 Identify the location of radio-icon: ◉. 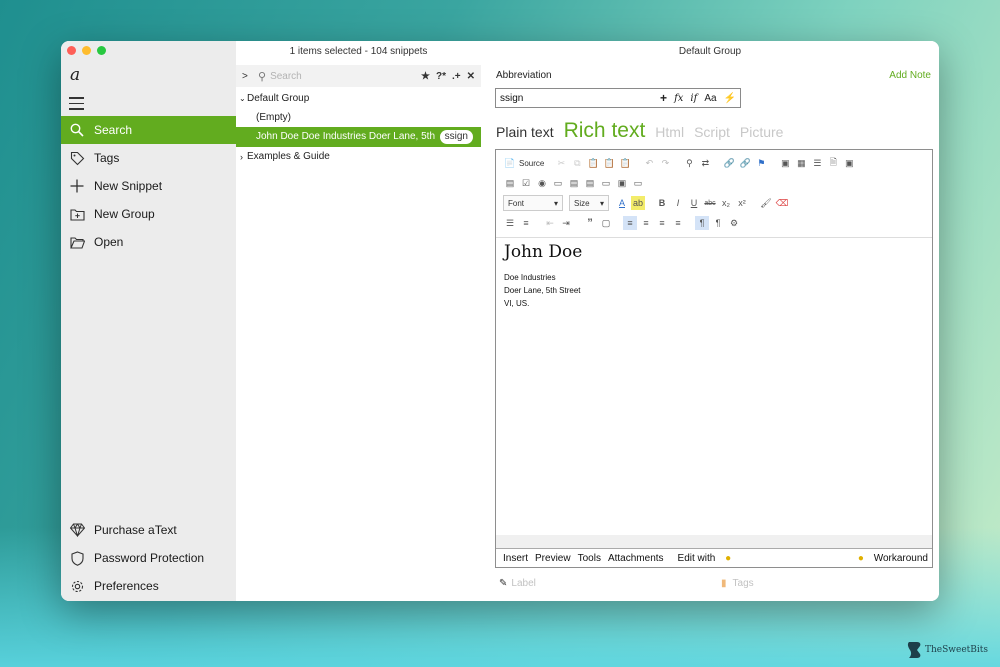
(542, 183).